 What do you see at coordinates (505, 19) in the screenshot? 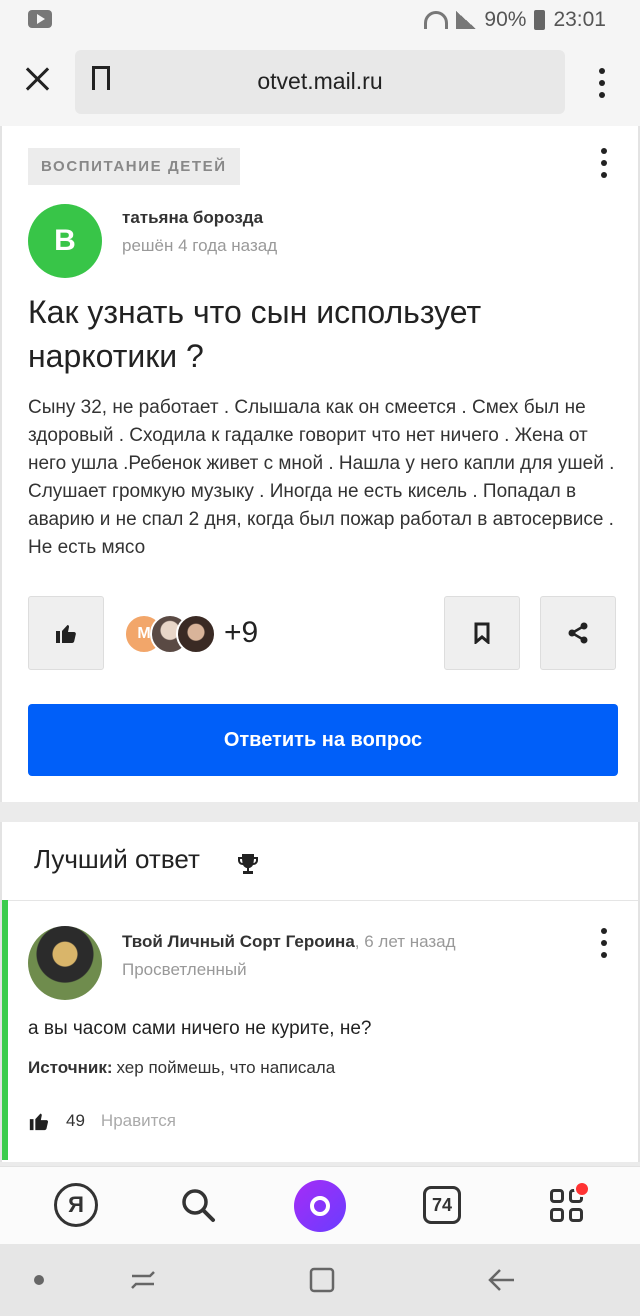
I see `battery-percent: 90%` at bounding box center [505, 19].